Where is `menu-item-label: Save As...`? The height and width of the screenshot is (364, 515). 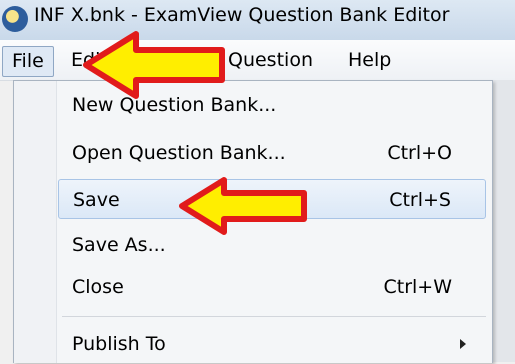 menu-item-label: Save As... is located at coordinates (119, 245).